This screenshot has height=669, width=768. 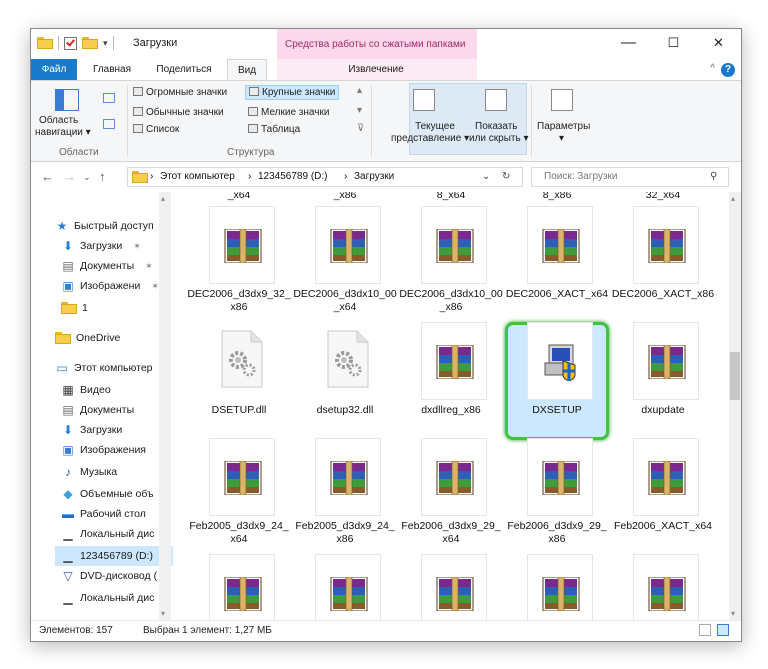 I want to click on view-large-icons: Крупные значки, so click(x=292, y=92).